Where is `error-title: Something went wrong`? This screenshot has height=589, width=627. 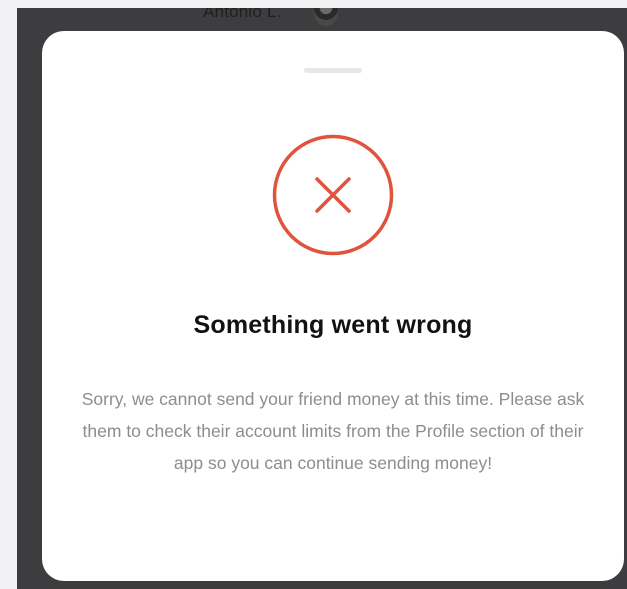
error-title: Something went wrong is located at coordinates (333, 325).